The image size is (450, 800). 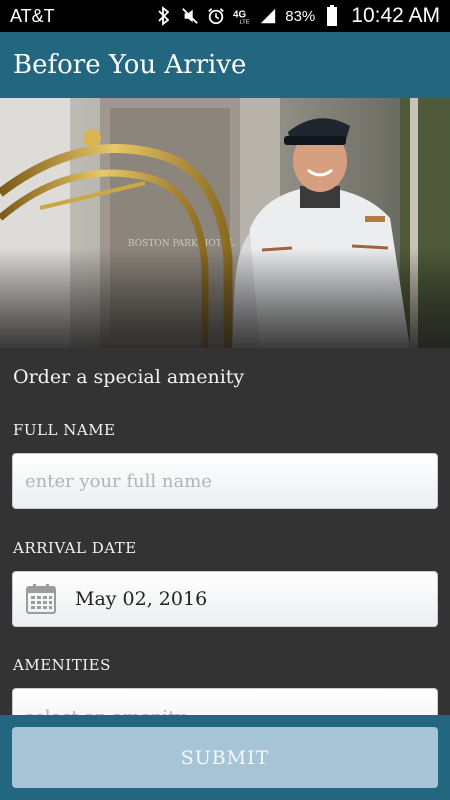 What do you see at coordinates (75, 548) in the screenshot?
I see `arrival-date-label: ARRIVAL DATE` at bounding box center [75, 548].